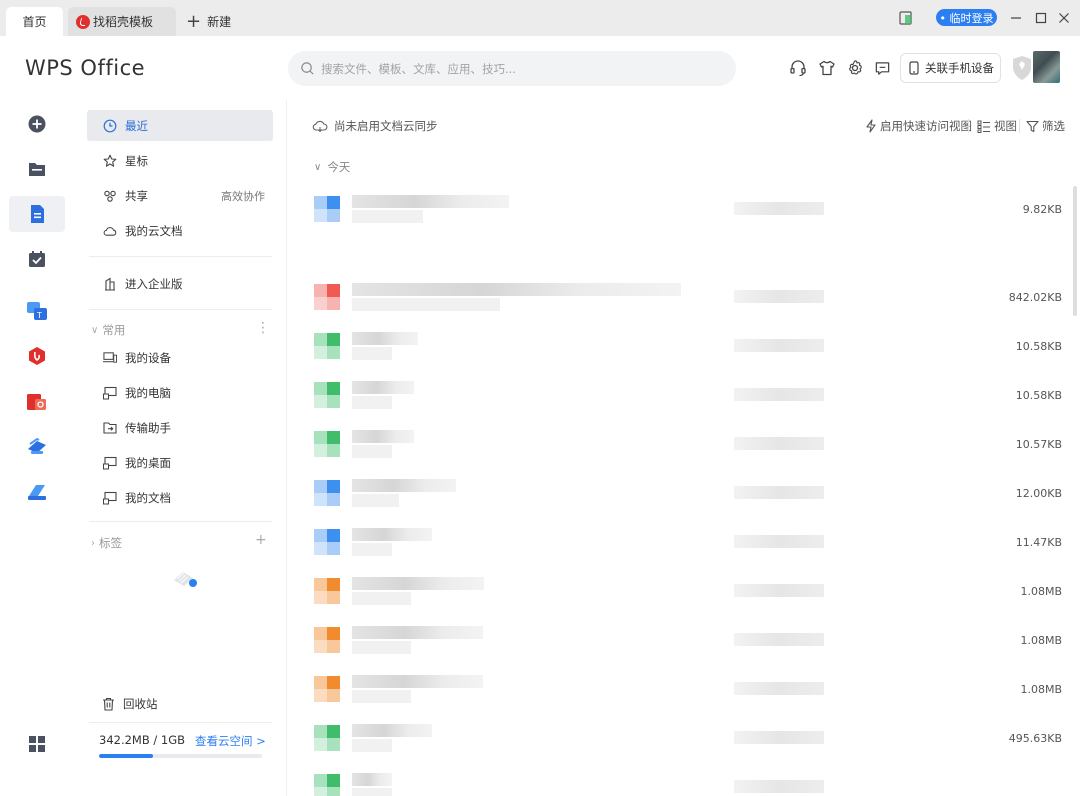 The image size is (1080, 796). Describe the element at coordinates (180, 497) in the screenshot. I see `nav-my-documents: 我的文档` at that location.